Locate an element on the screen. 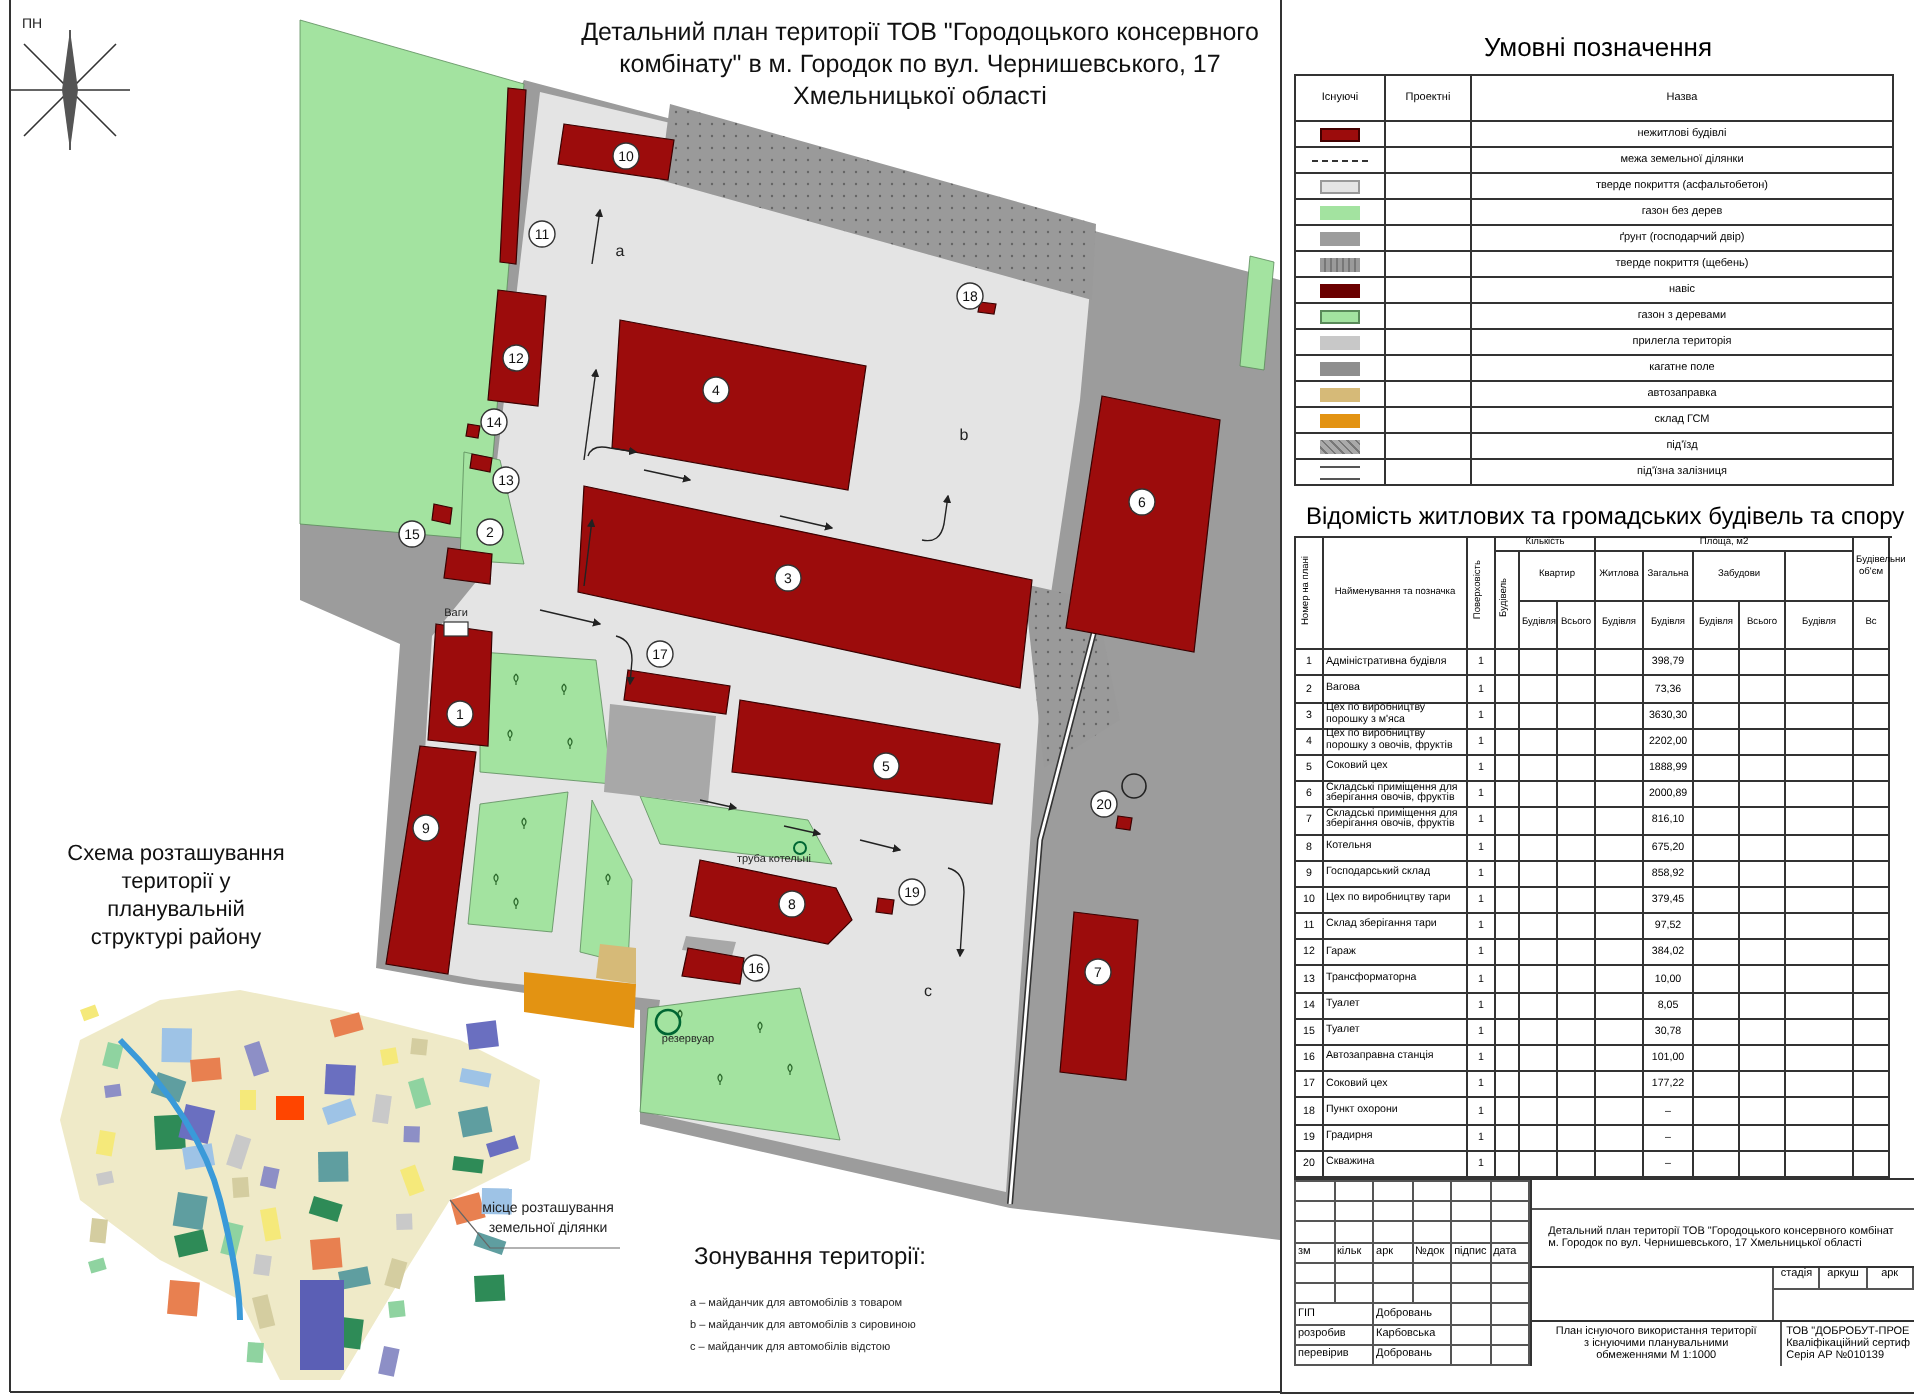  well-icon is located at coordinates (1134, 786).